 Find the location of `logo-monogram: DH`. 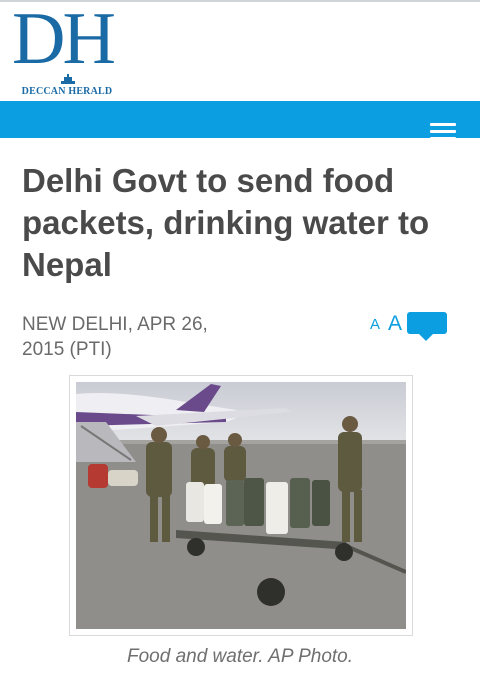

logo-monogram: DH is located at coordinates (64, 40).